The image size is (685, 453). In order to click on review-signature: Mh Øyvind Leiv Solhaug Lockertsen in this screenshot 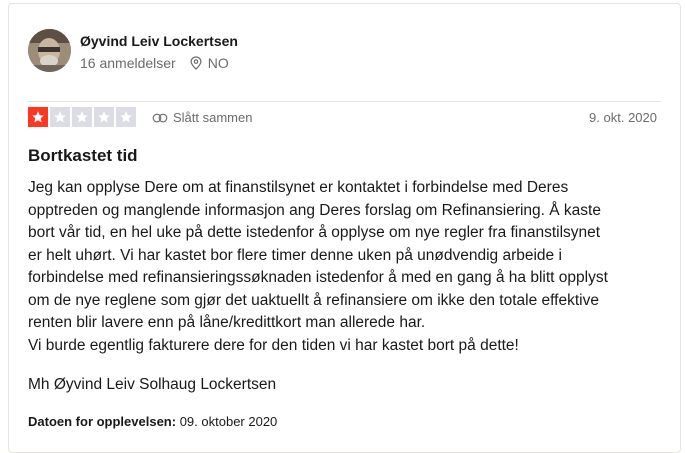, I will do `click(152, 384)`.